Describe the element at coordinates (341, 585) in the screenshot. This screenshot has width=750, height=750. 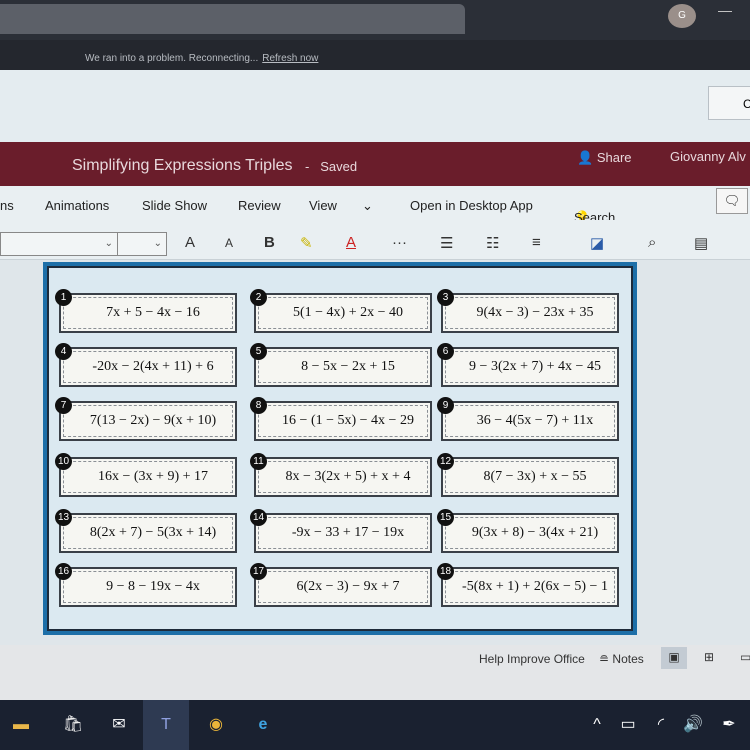
I see `expression-card: 17 6(2x − 3) − 9x + 7` at that location.